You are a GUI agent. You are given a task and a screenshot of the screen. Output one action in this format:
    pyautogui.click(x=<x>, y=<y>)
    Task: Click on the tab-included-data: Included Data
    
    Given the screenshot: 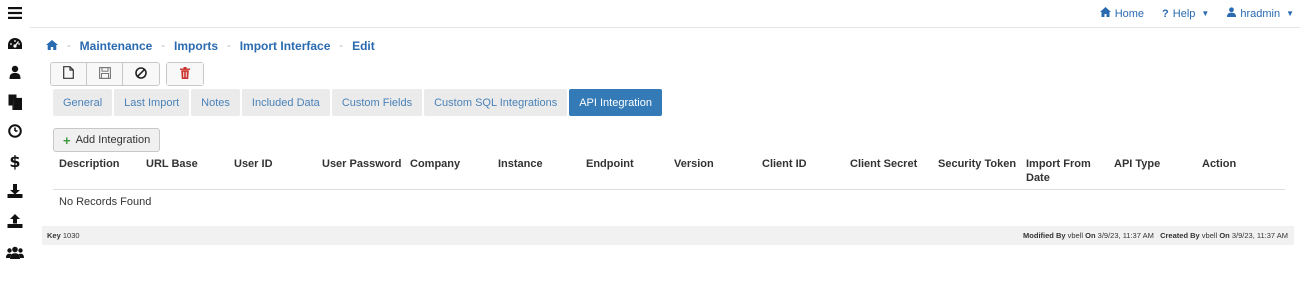 What is the action you would take?
    pyautogui.click(x=285, y=102)
    